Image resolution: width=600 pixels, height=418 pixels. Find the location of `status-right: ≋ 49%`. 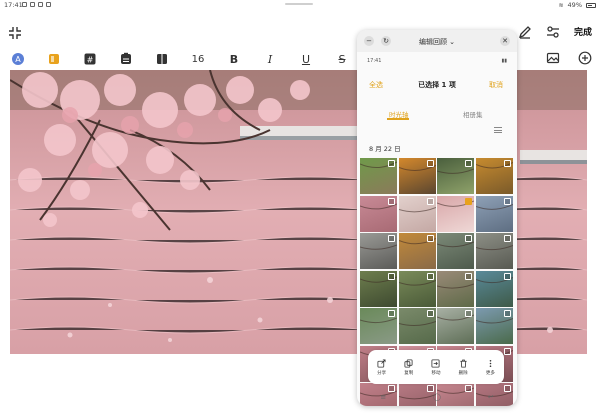

status-right: ≋ 49% is located at coordinates (577, 5).